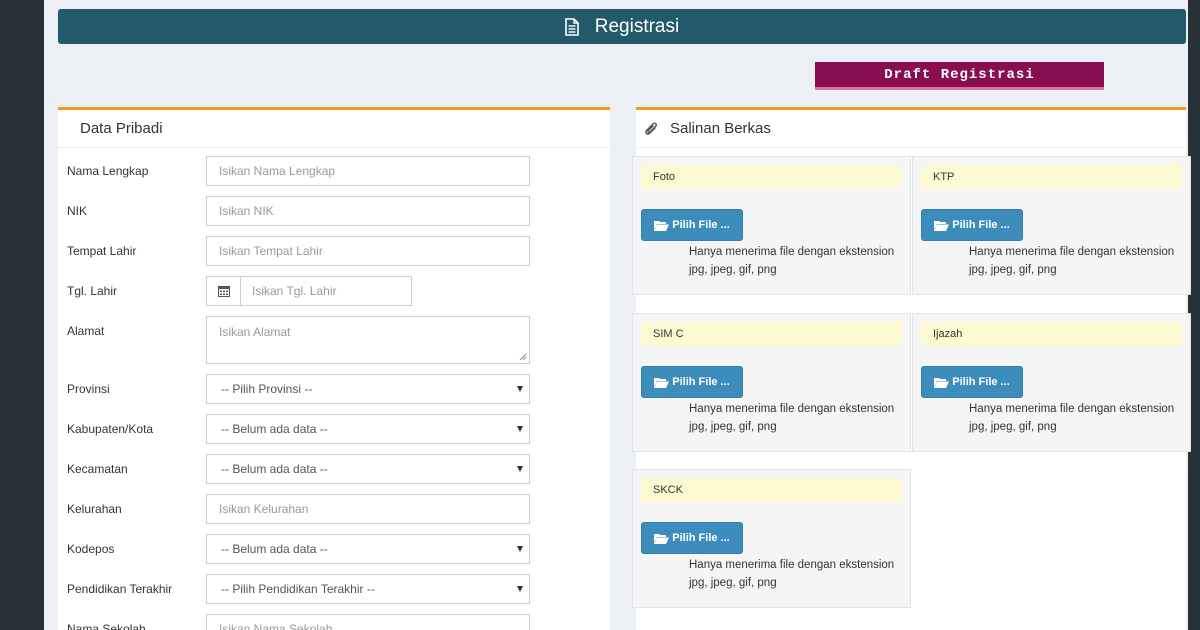 The image size is (1200, 630). What do you see at coordinates (651, 128) in the screenshot?
I see `paperclip-icon` at bounding box center [651, 128].